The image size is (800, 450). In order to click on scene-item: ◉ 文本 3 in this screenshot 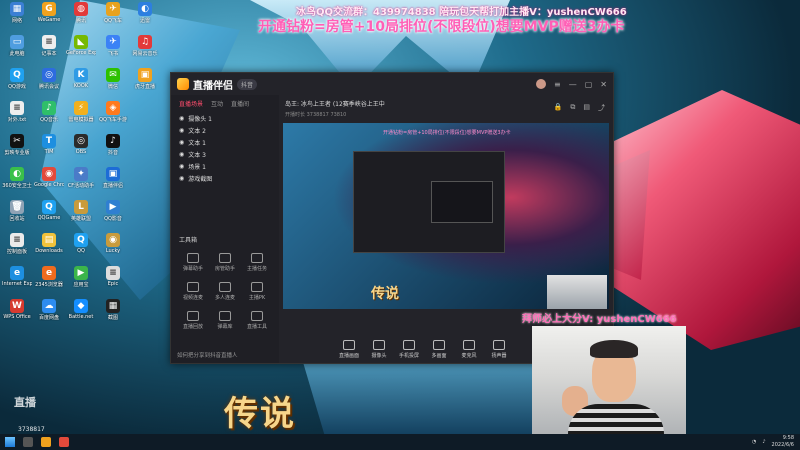, I will do `click(225, 154)`.